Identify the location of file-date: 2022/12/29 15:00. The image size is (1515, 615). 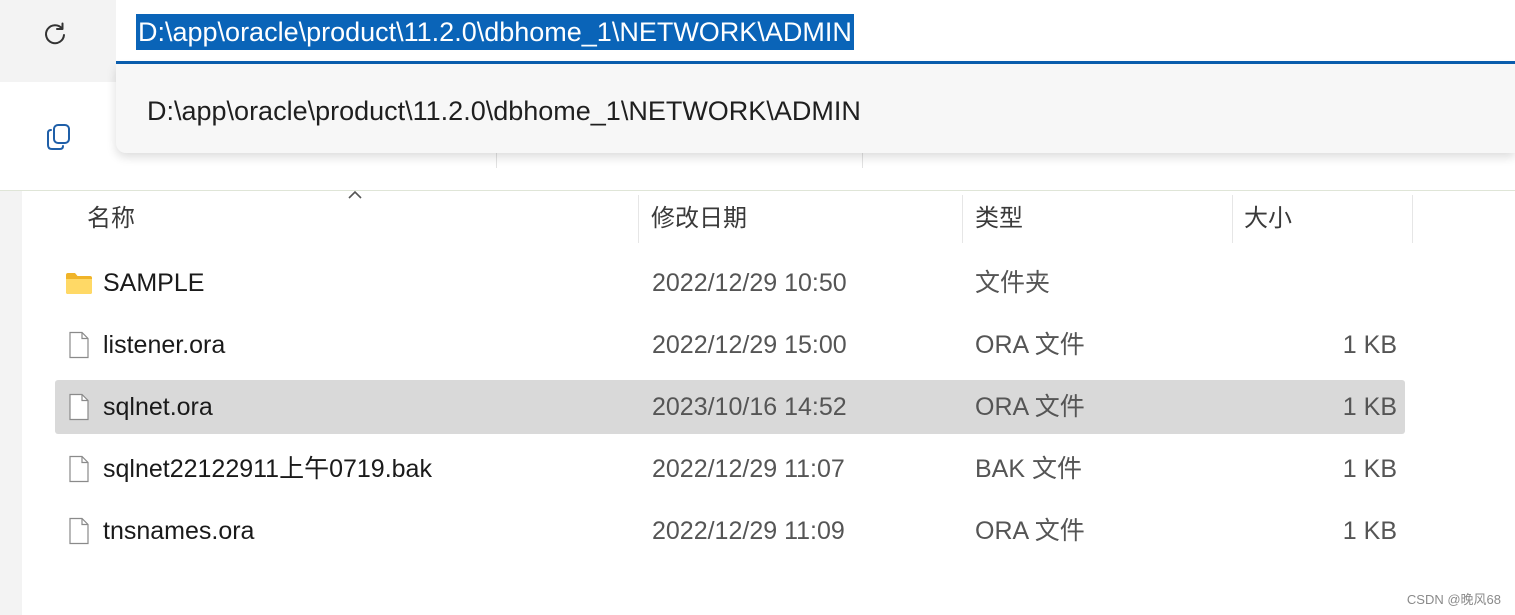
(749, 345).